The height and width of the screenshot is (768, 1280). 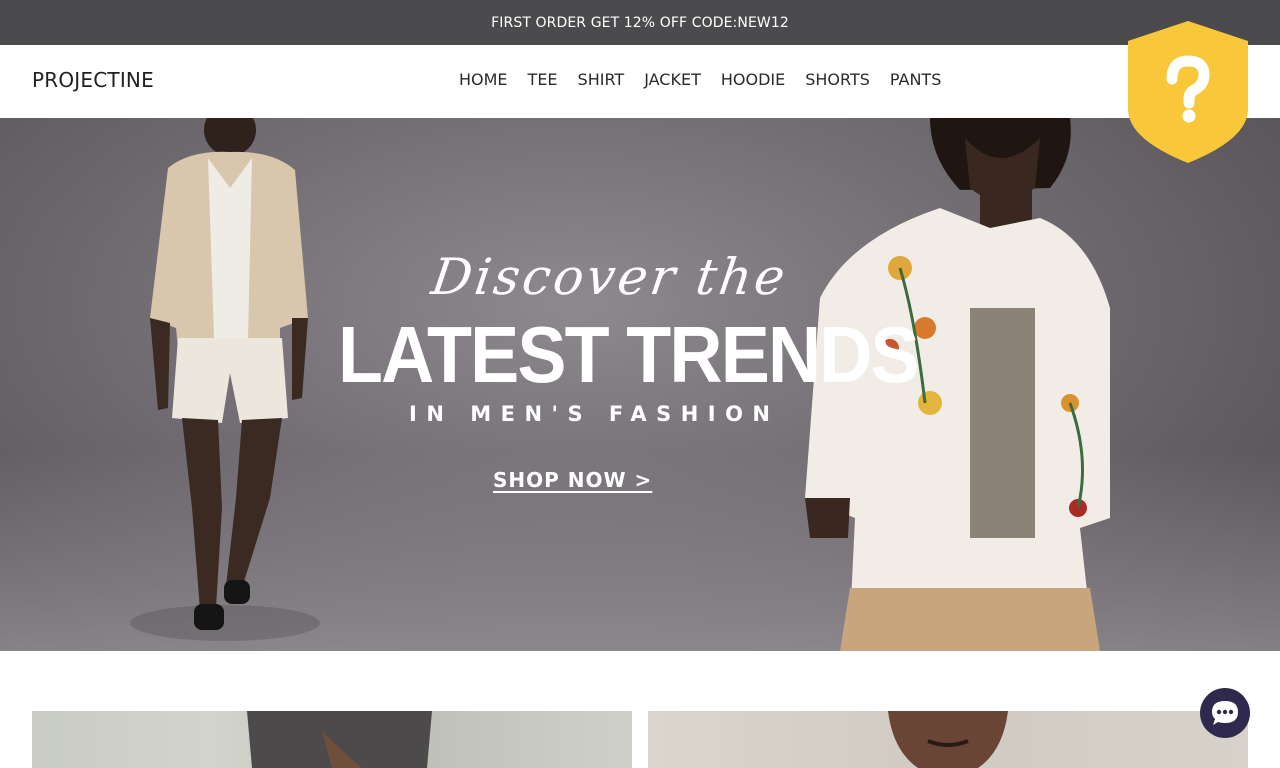 I want to click on question-shield-icon, so click(x=1188, y=92).